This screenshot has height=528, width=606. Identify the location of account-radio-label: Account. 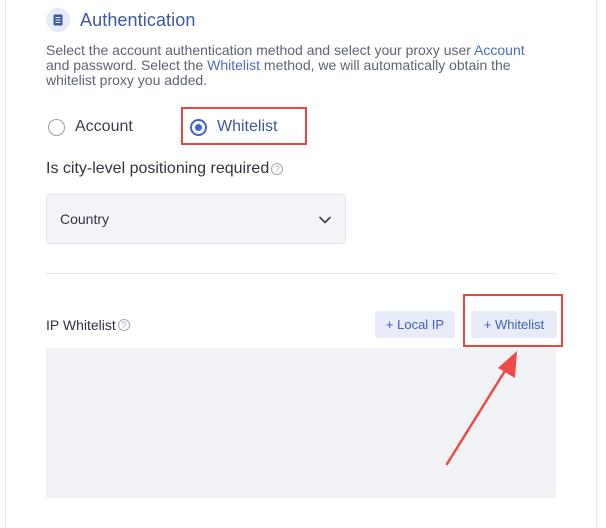
(104, 126).